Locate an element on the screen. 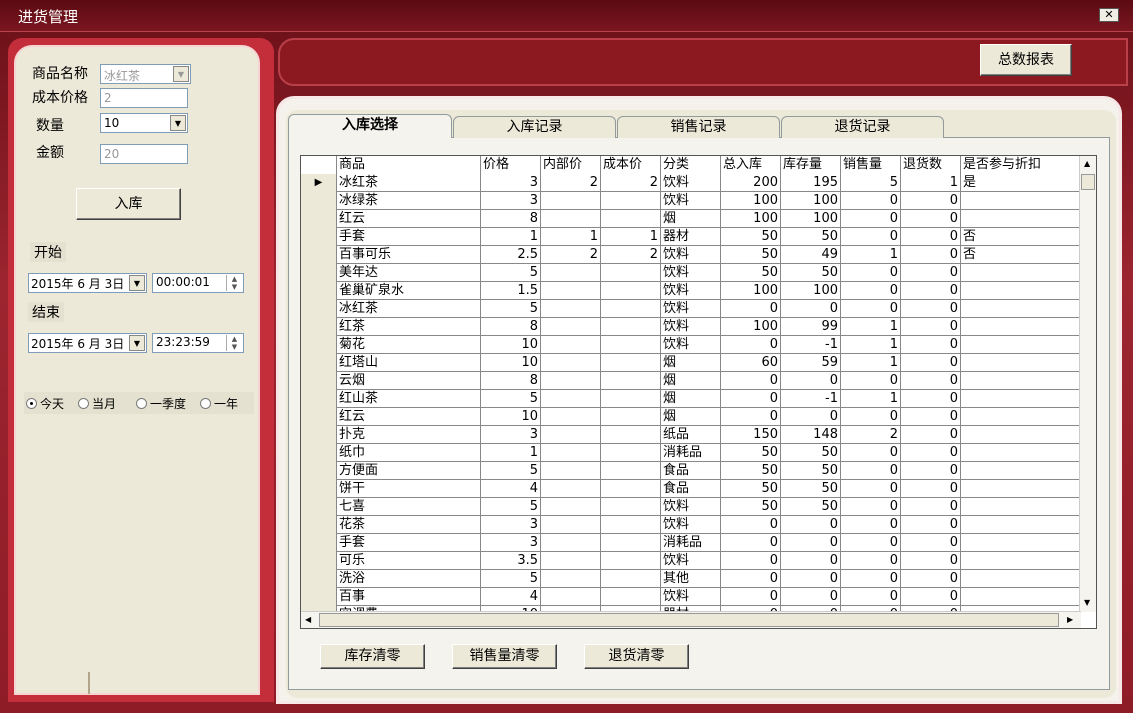  table-row: 手套 1 1 1 器材 50 50 0 0 否 is located at coordinates (691, 237).